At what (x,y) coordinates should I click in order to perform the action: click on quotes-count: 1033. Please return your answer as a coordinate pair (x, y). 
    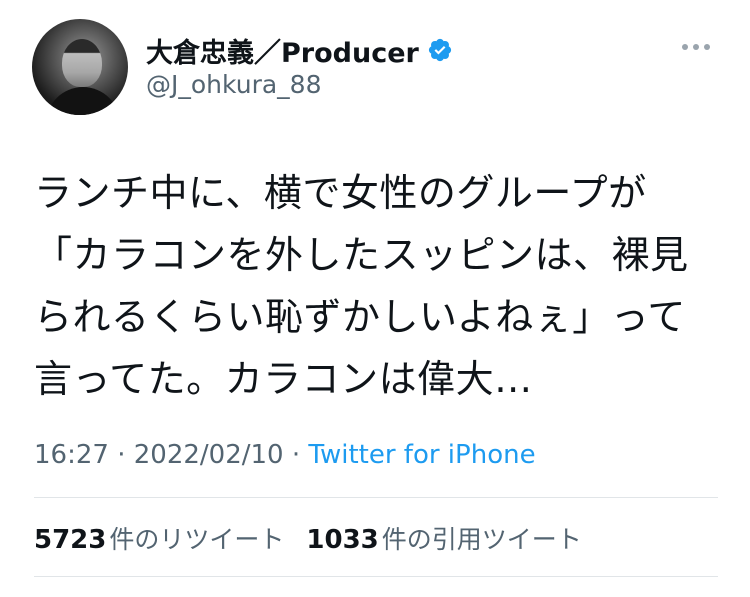
    Looking at the image, I should click on (342, 540).